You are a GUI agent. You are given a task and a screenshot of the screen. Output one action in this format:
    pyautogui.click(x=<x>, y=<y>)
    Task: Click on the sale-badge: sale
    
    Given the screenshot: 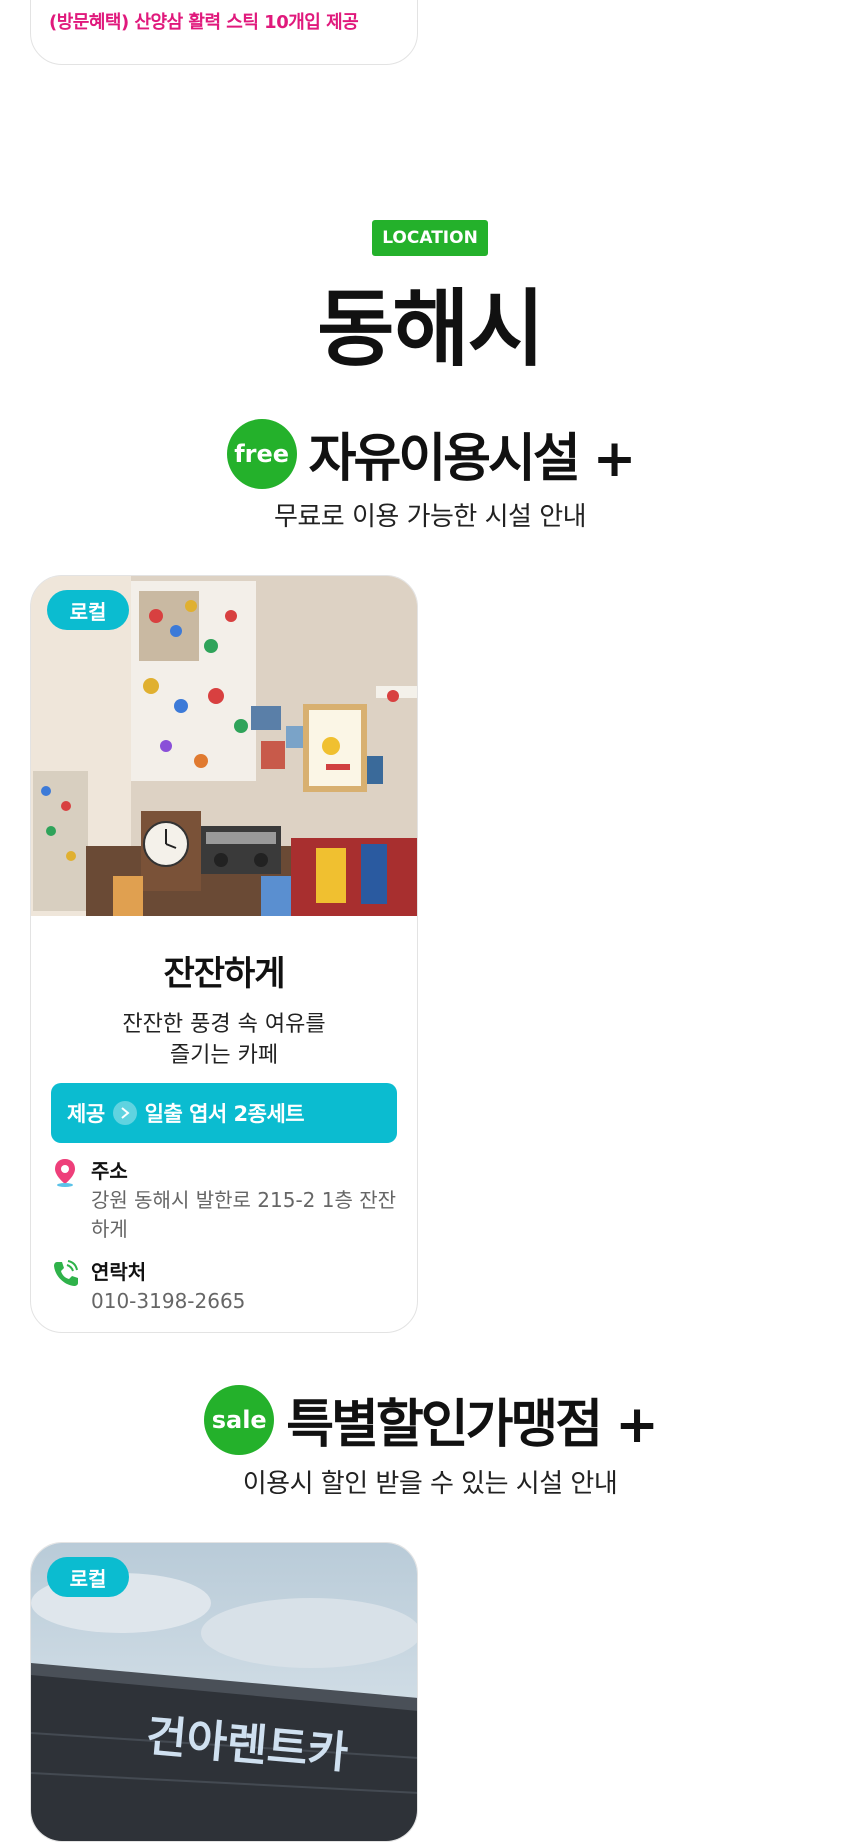 What is the action you would take?
    pyautogui.click(x=239, y=1419)
    